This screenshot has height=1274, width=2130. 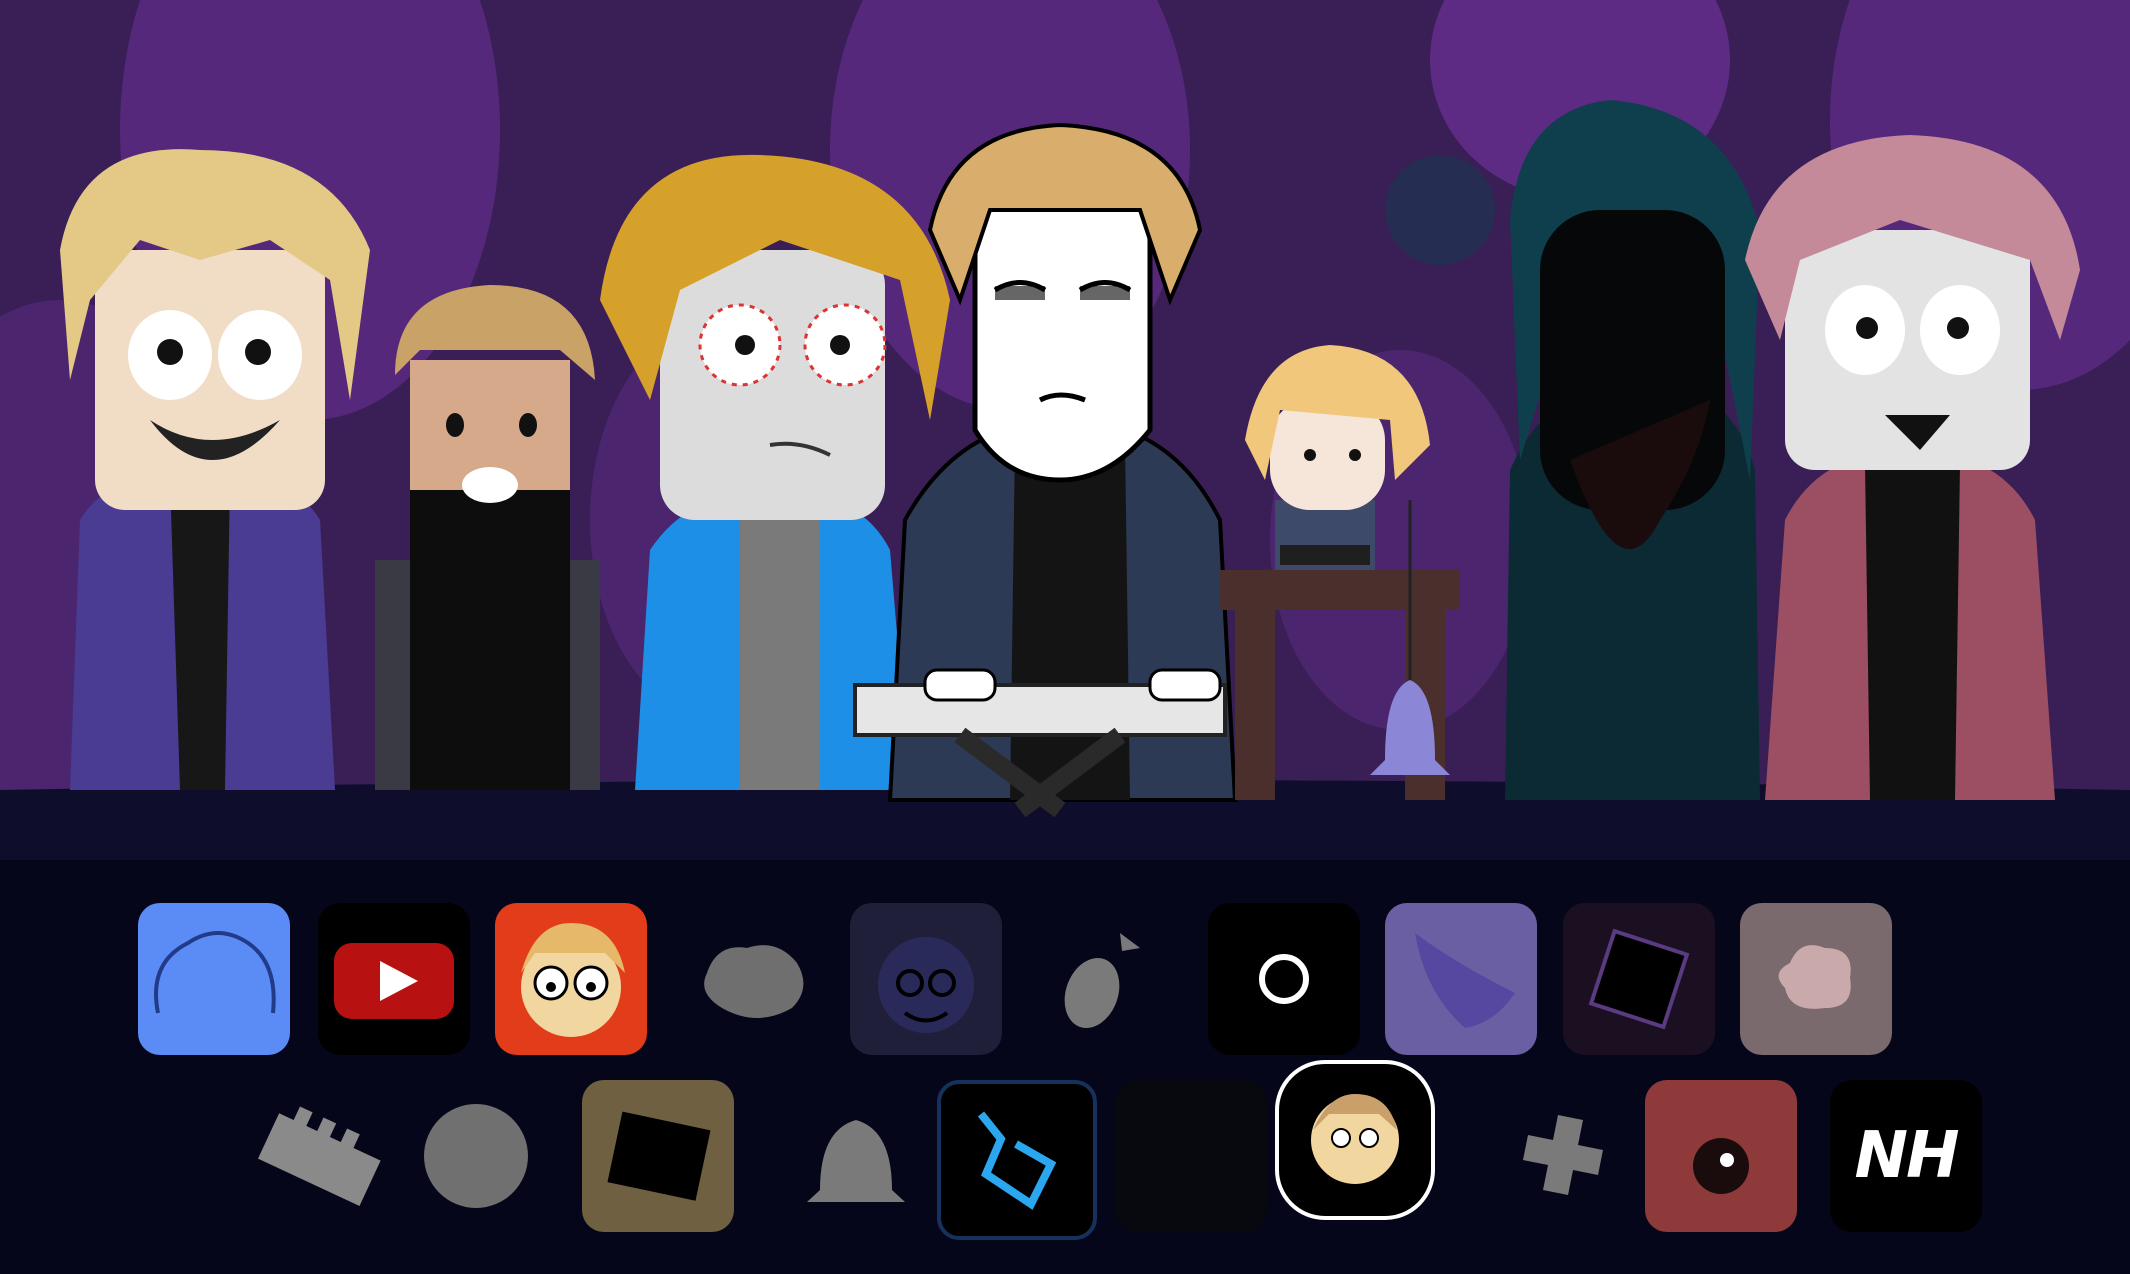 I want to click on portrait-frame-sound-icon, so click(x=1355, y=1140).